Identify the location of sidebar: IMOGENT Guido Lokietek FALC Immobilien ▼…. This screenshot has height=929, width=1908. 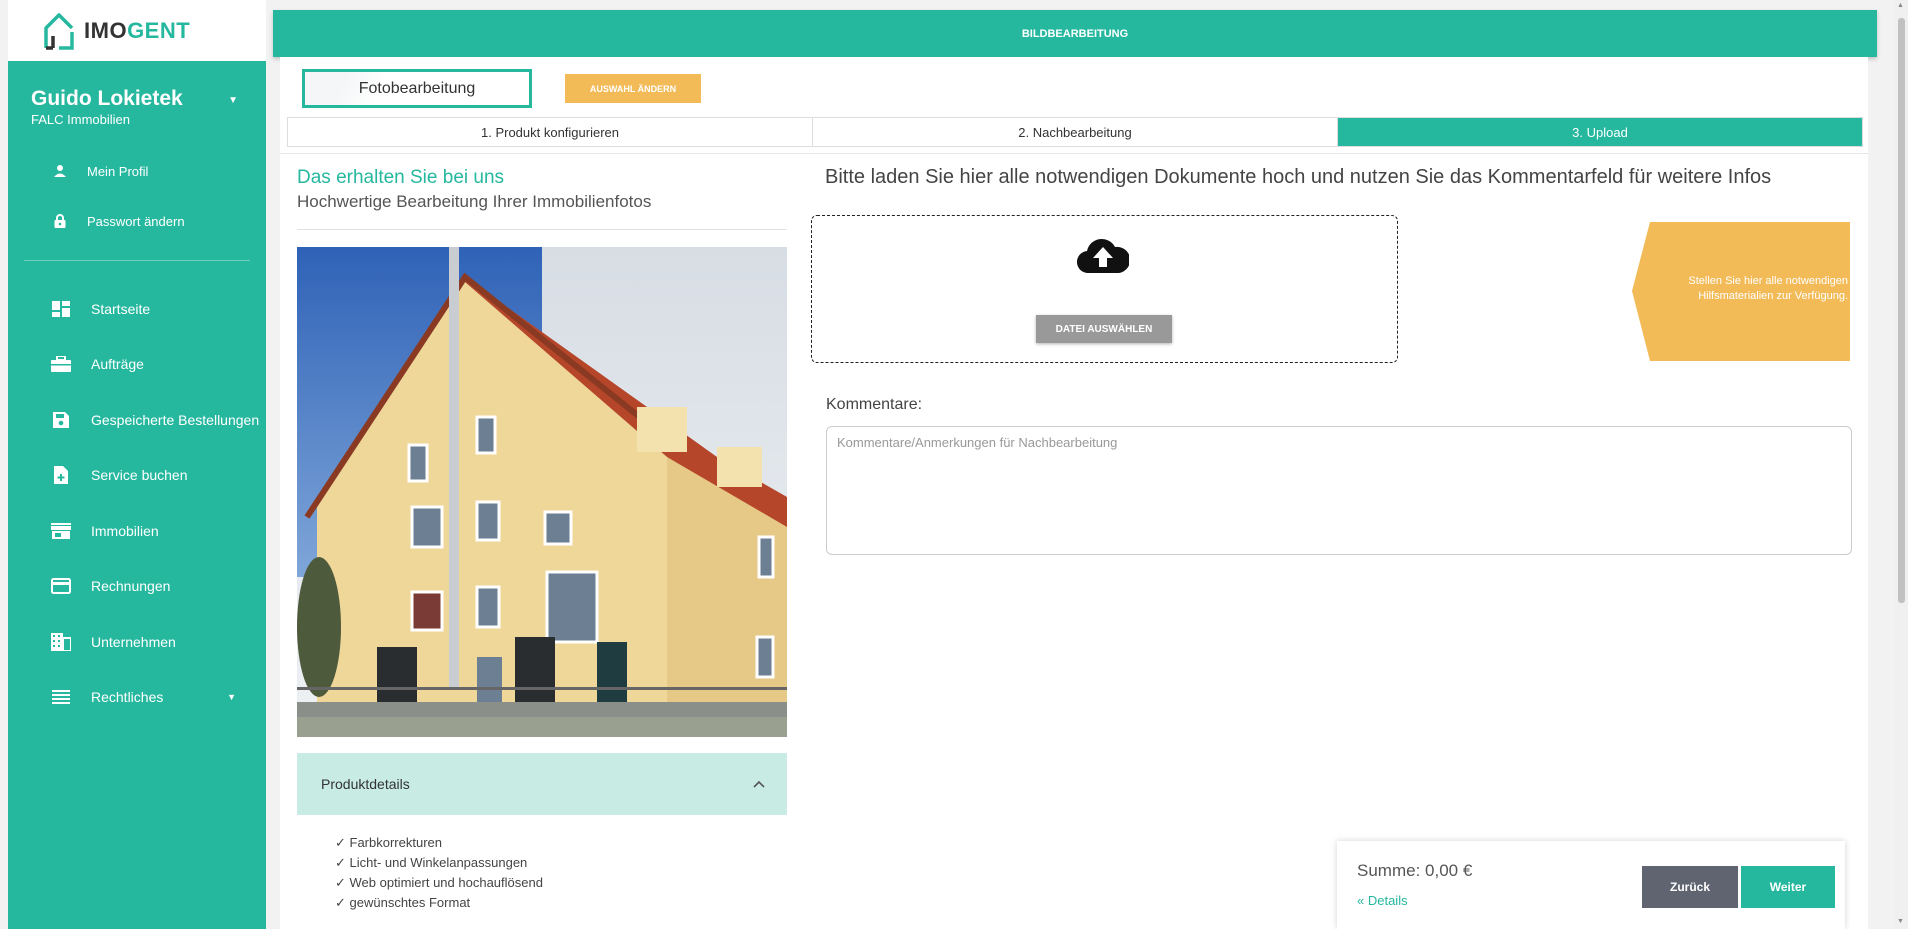
(137, 464).